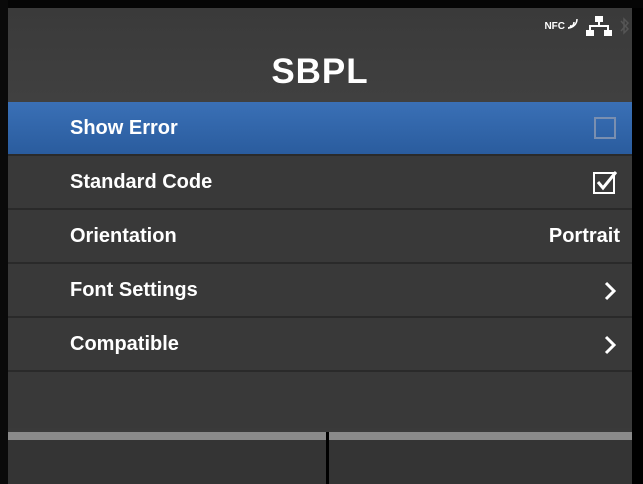 This screenshot has width=643, height=484. I want to click on menu-item-label: Font Settings, so click(134, 290).